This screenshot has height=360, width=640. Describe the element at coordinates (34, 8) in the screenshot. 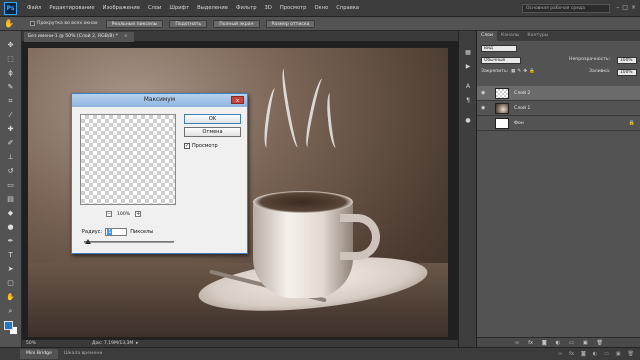

I see `menu-file: Файл` at that location.